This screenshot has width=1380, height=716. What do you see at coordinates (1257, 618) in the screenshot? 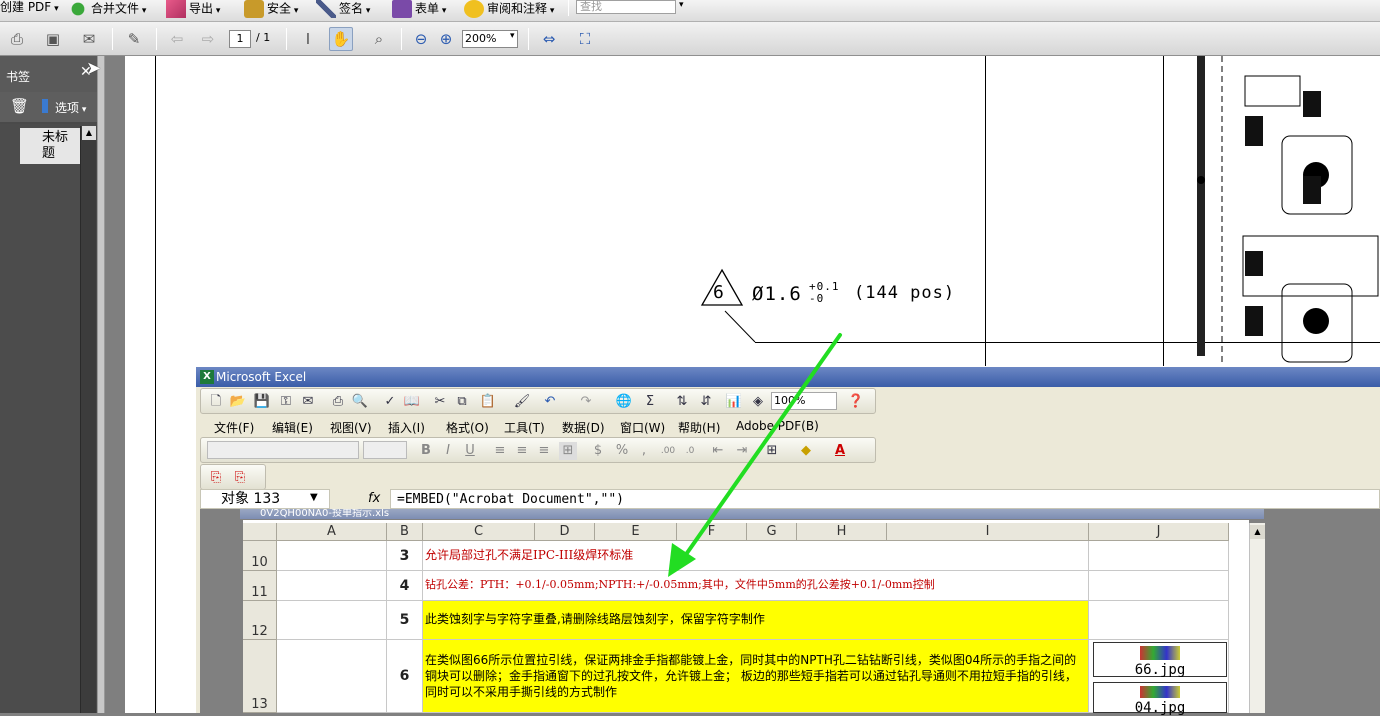
I see `sheet-vertical-scrollbar: ▲` at bounding box center [1257, 618].